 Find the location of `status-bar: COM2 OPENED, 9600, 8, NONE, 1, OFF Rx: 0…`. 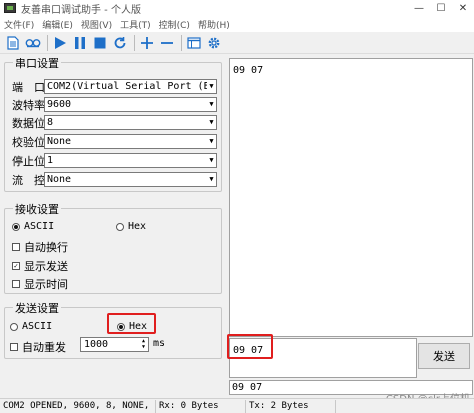

status-bar: COM2 OPENED, 9600, 8, NONE, 1, OFF Rx: 0… is located at coordinates (237, 405).